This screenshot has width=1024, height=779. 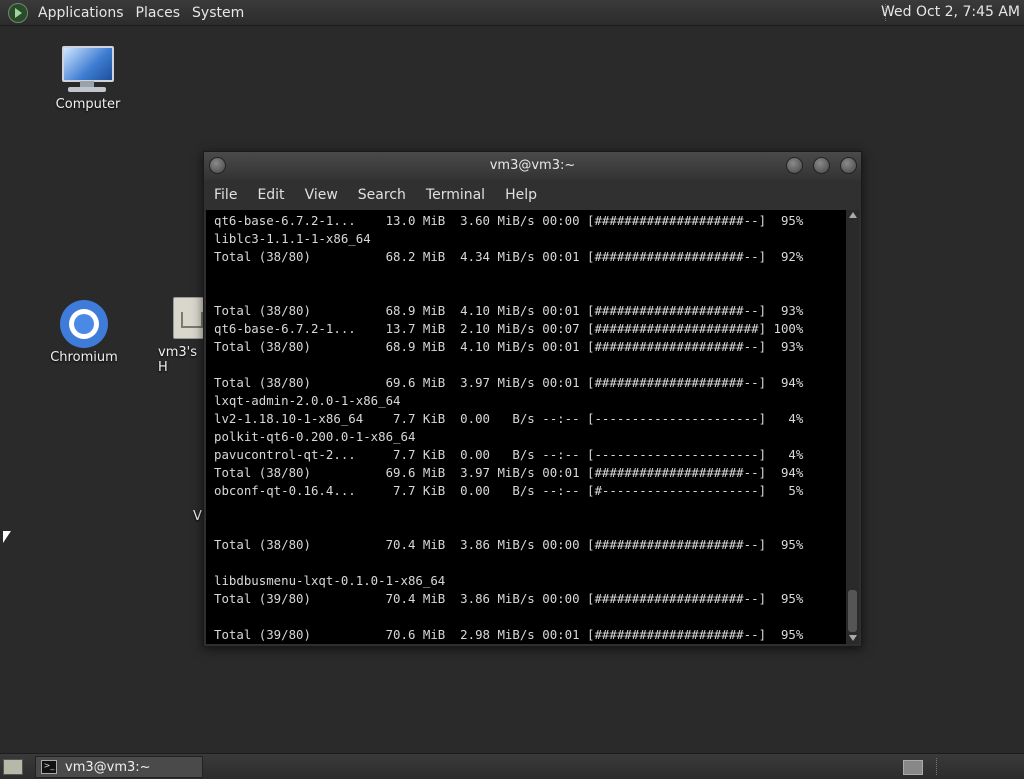 What do you see at coordinates (852, 427) in the screenshot?
I see `terminal-scrollbar` at bounding box center [852, 427].